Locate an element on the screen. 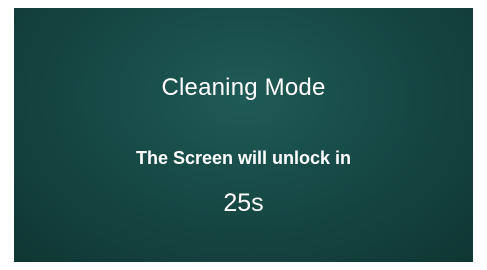  unlock-message: The Screen will unlock in is located at coordinates (243, 158).